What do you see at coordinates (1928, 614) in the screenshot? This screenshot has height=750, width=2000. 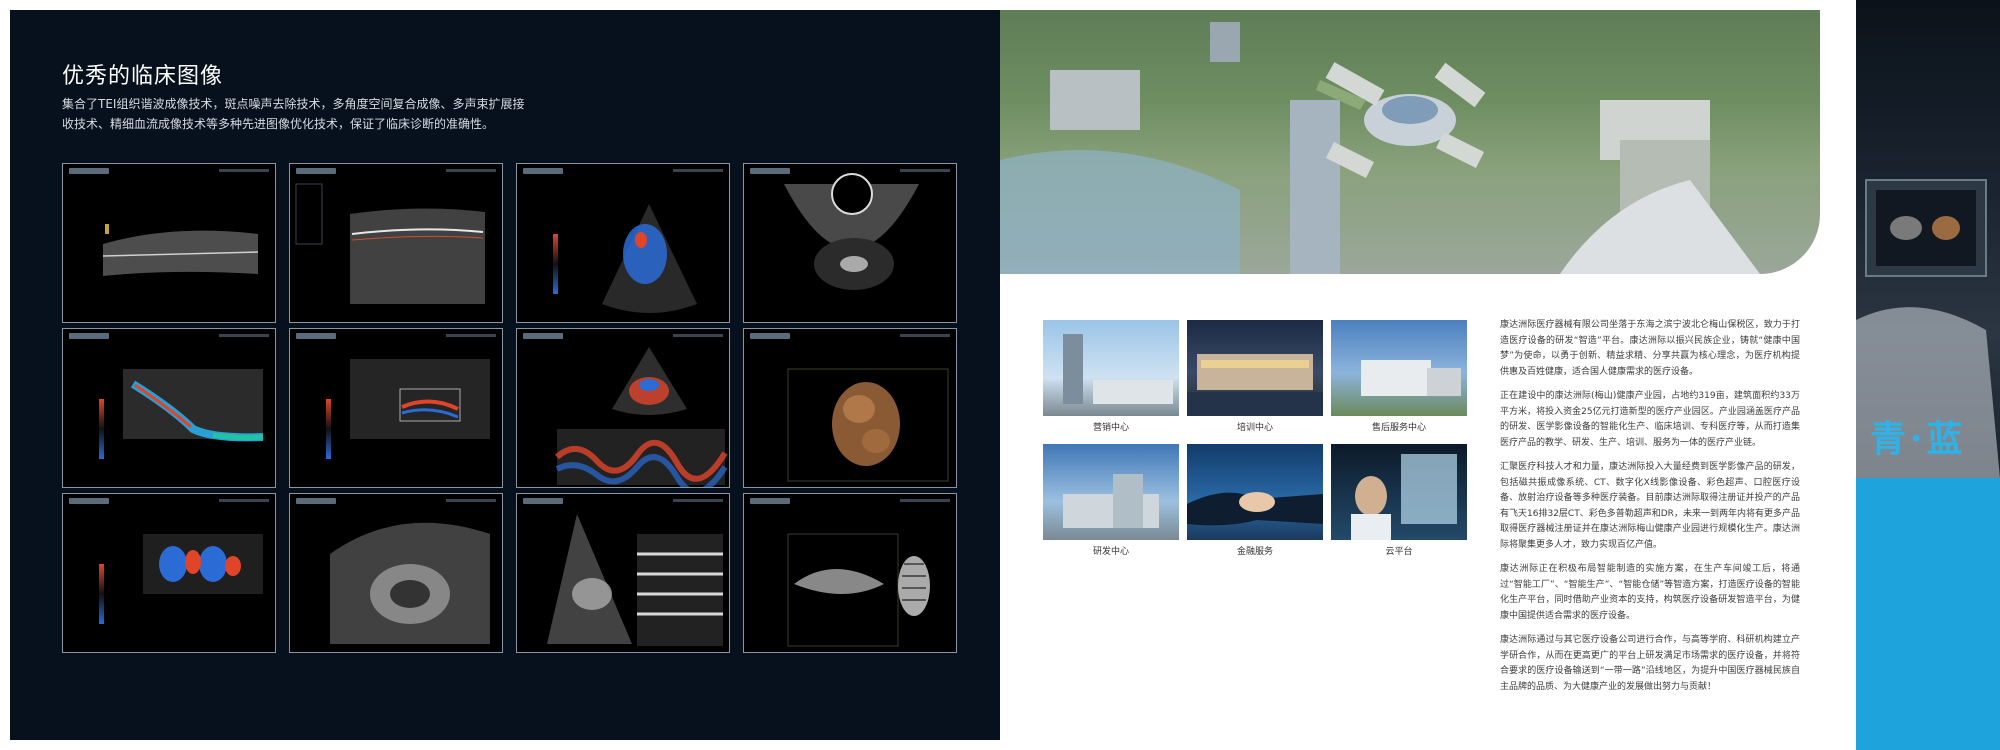 I see `brand-color-block` at bounding box center [1928, 614].